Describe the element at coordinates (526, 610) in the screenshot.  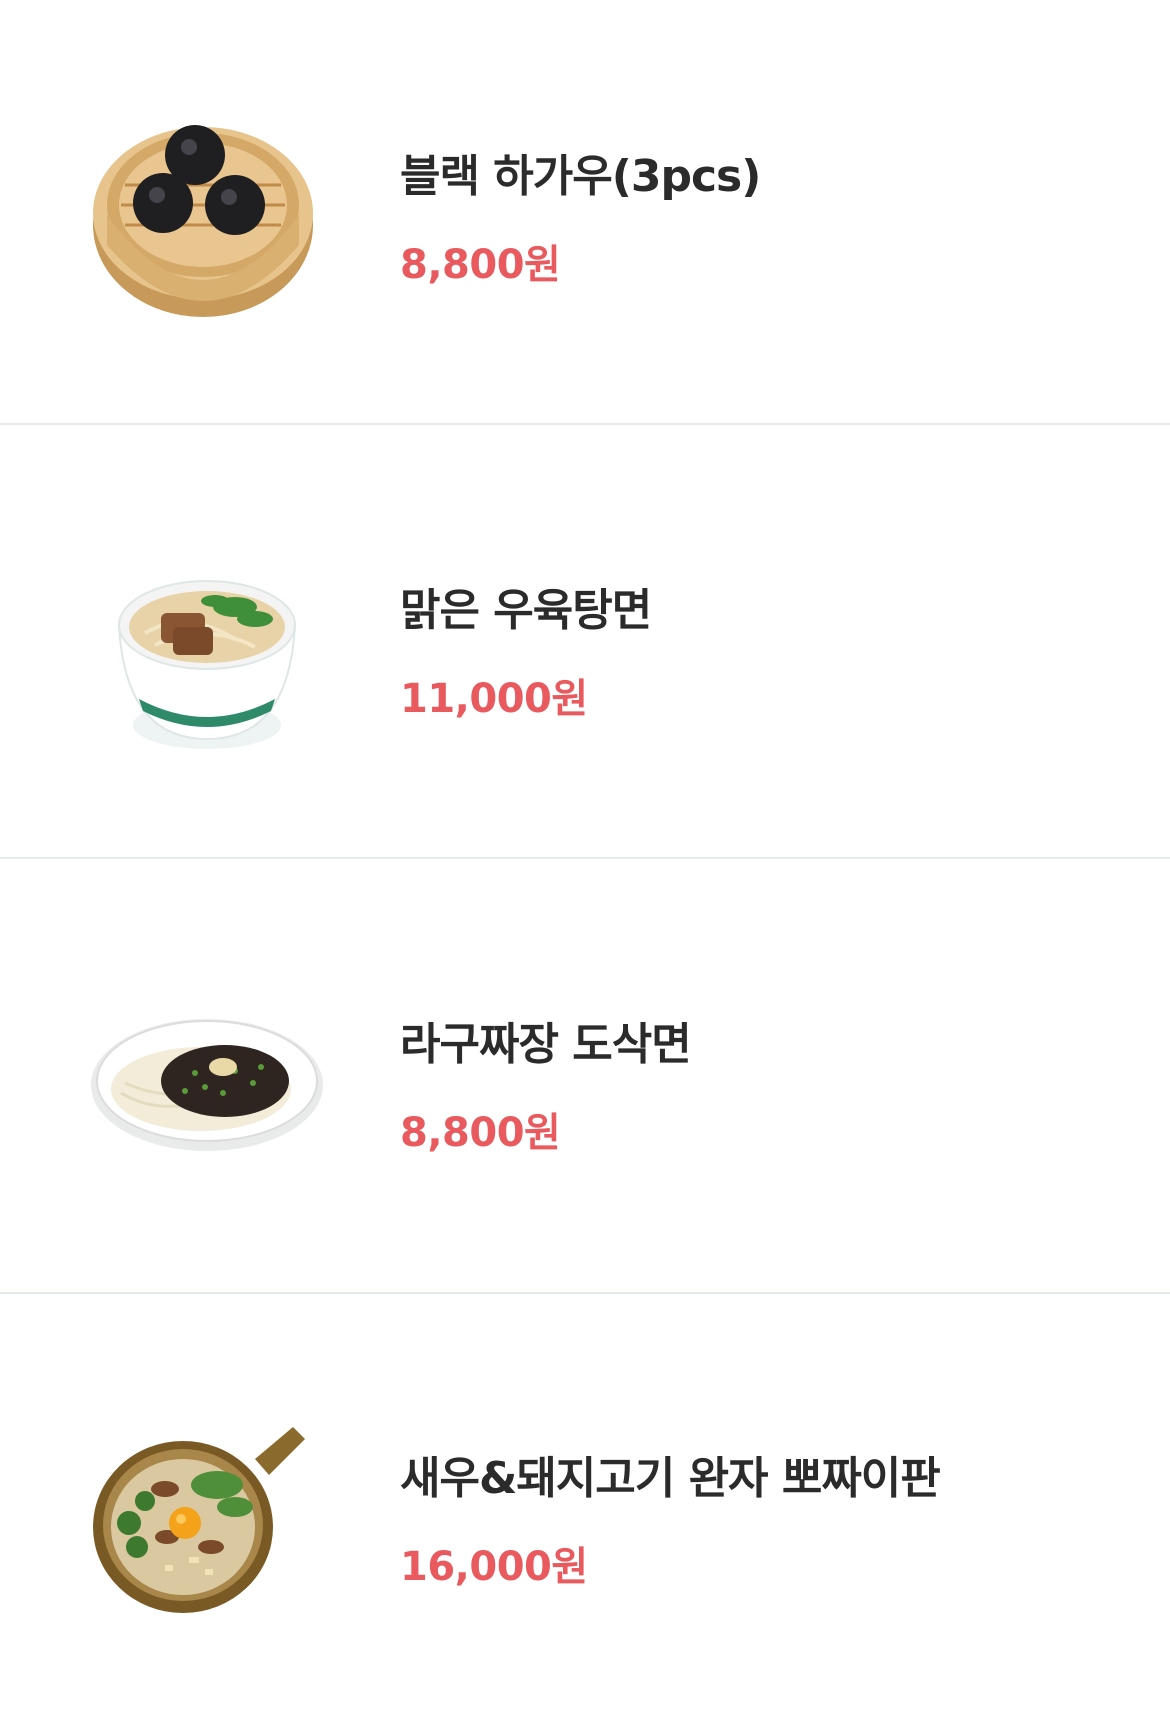
I see `menu-item-name: 맑은 우육탕면` at that location.